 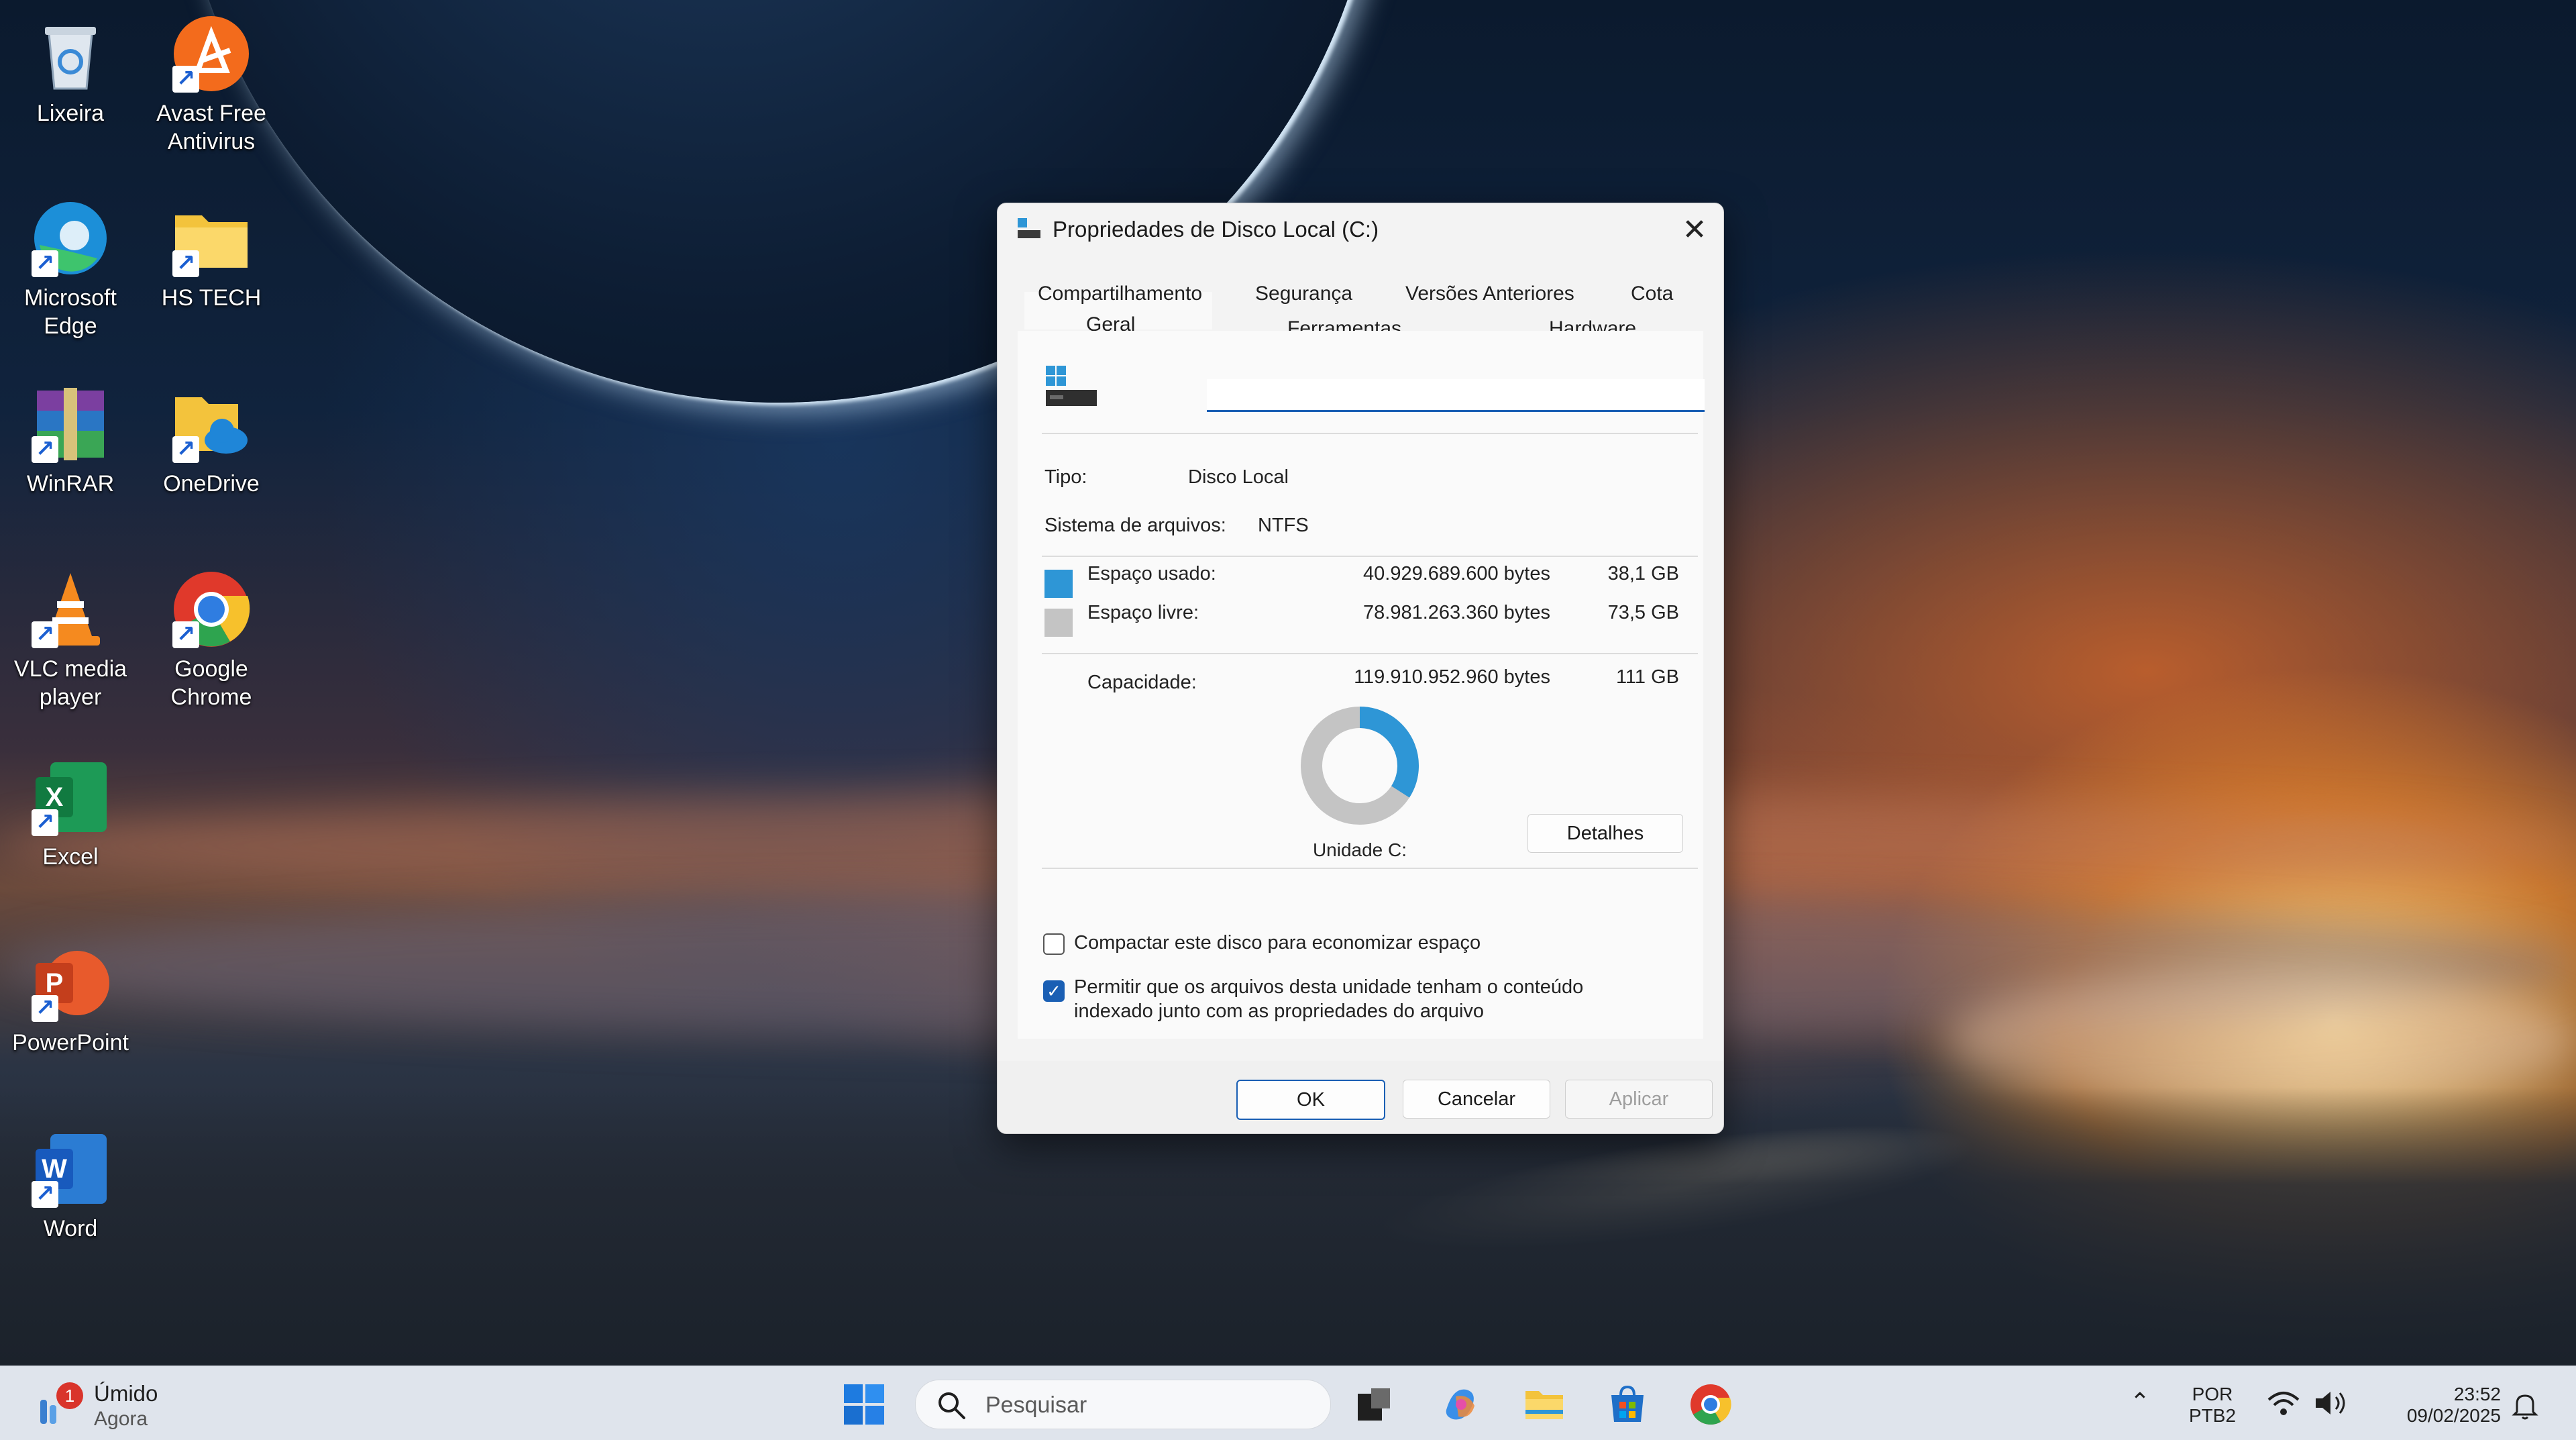 What do you see at coordinates (1029, 228) in the screenshot?
I see `drive-title-icon` at bounding box center [1029, 228].